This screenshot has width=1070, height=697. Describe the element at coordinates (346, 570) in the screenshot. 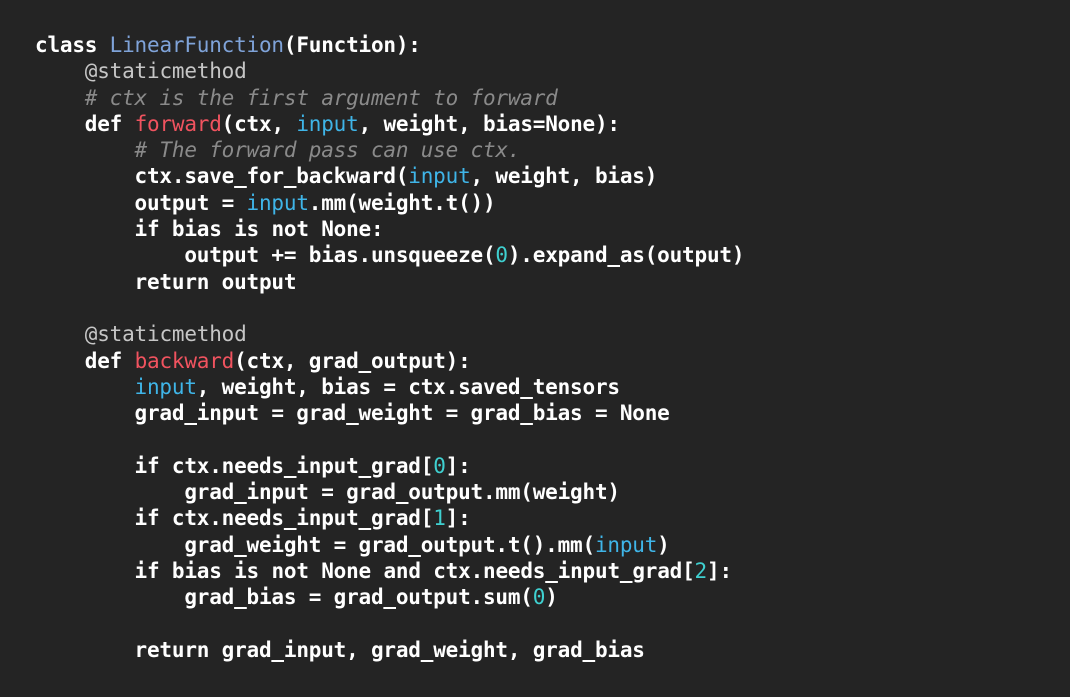

I see `code-token: None` at that location.